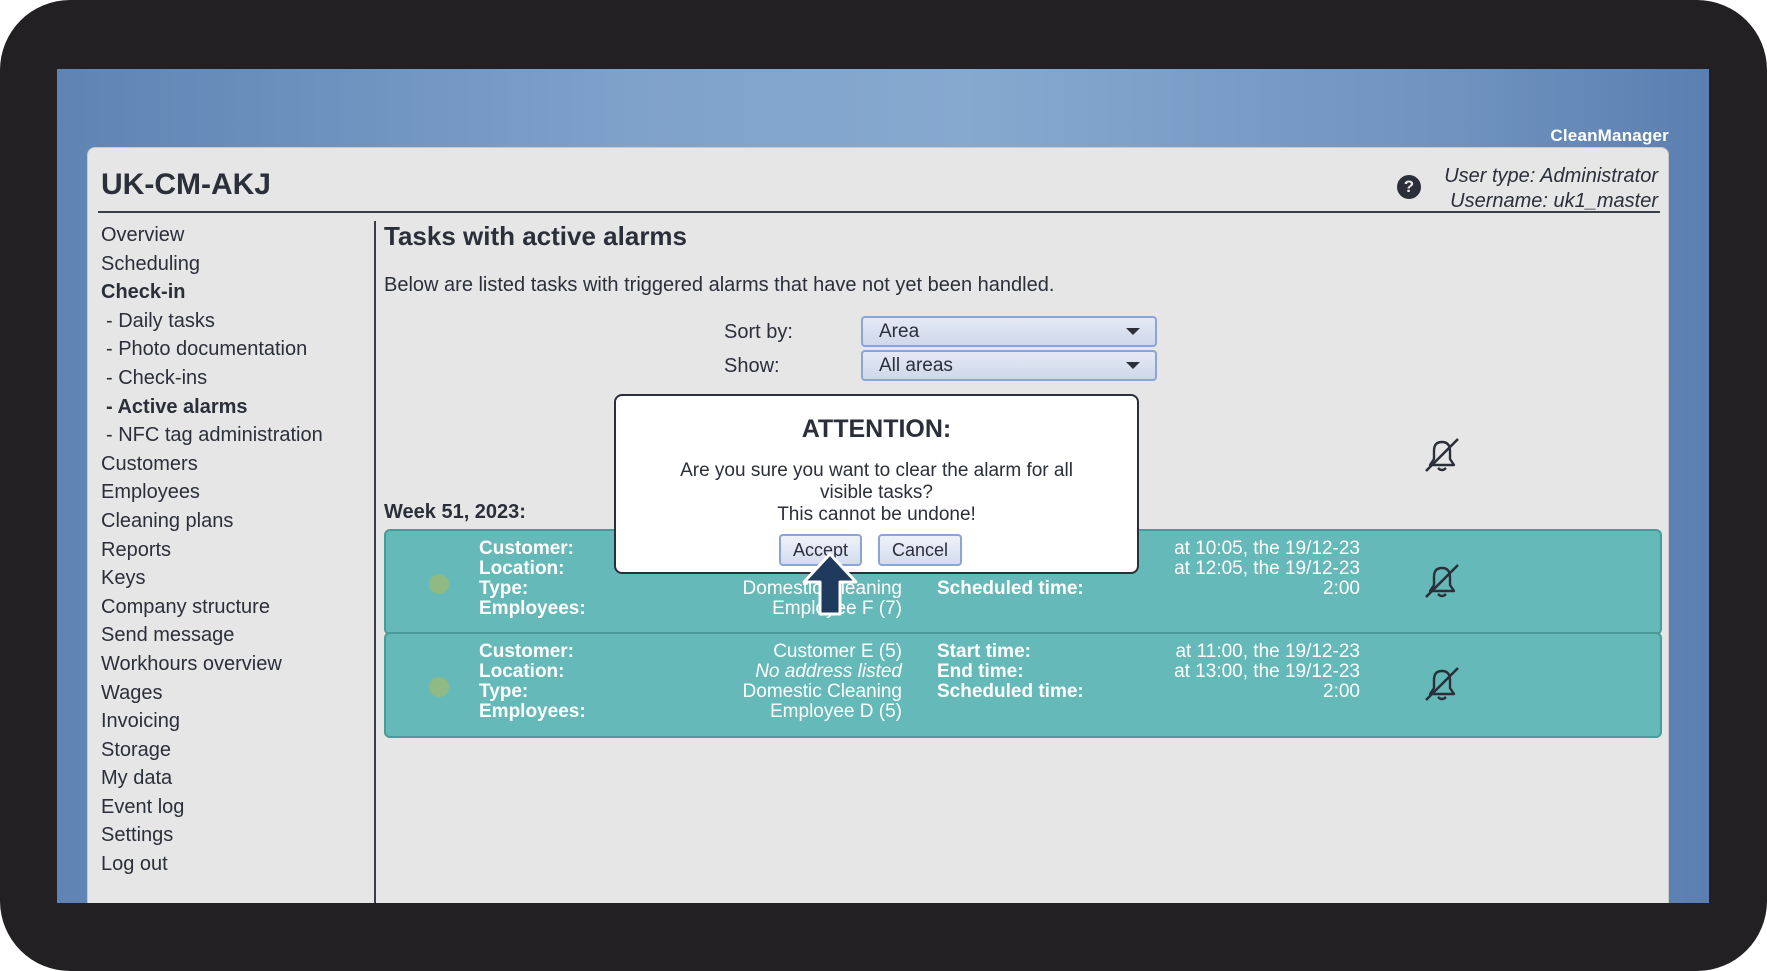 The height and width of the screenshot is (971, 1767). What do you see at coordinates (1442, 455) in the screenshot?
I see `clear-all-alarms-bell-slash-icon` at bounding box center [1442, 455].